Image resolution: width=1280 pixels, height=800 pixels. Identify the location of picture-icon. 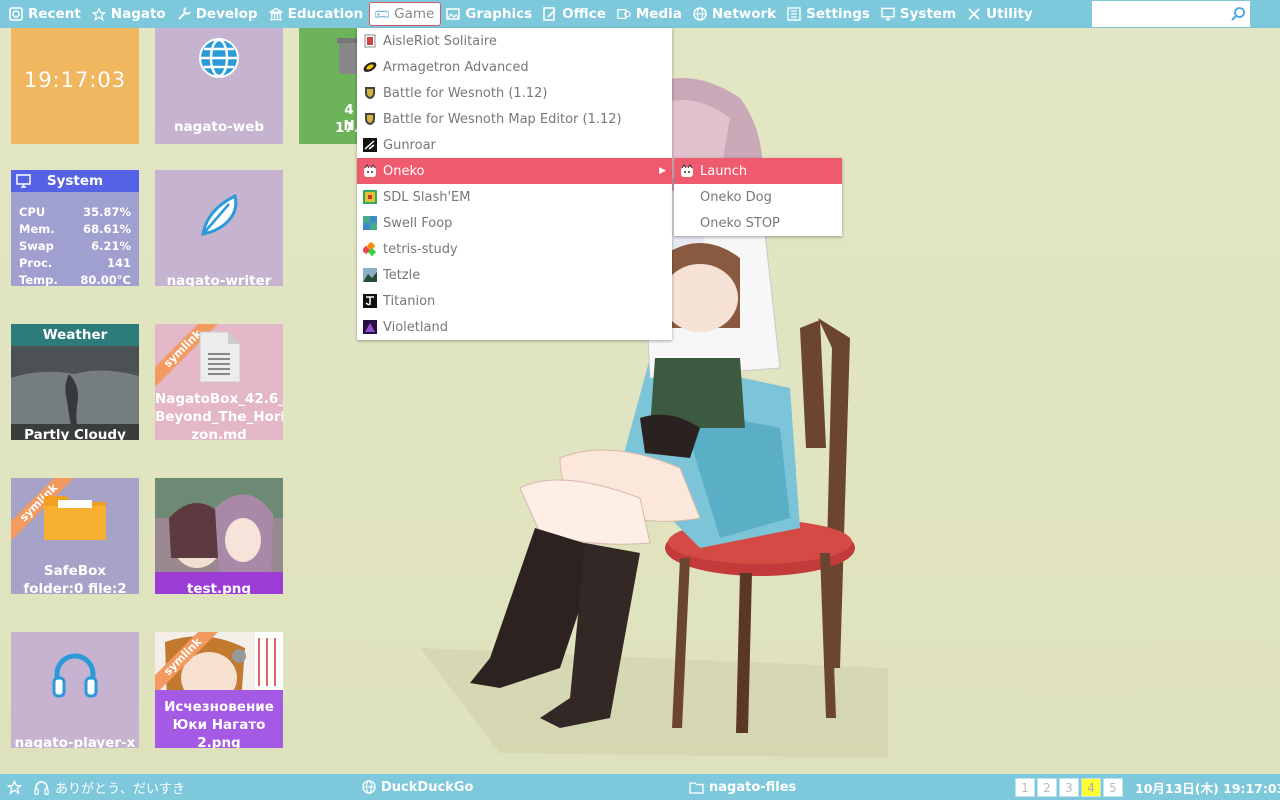
(453, 14).